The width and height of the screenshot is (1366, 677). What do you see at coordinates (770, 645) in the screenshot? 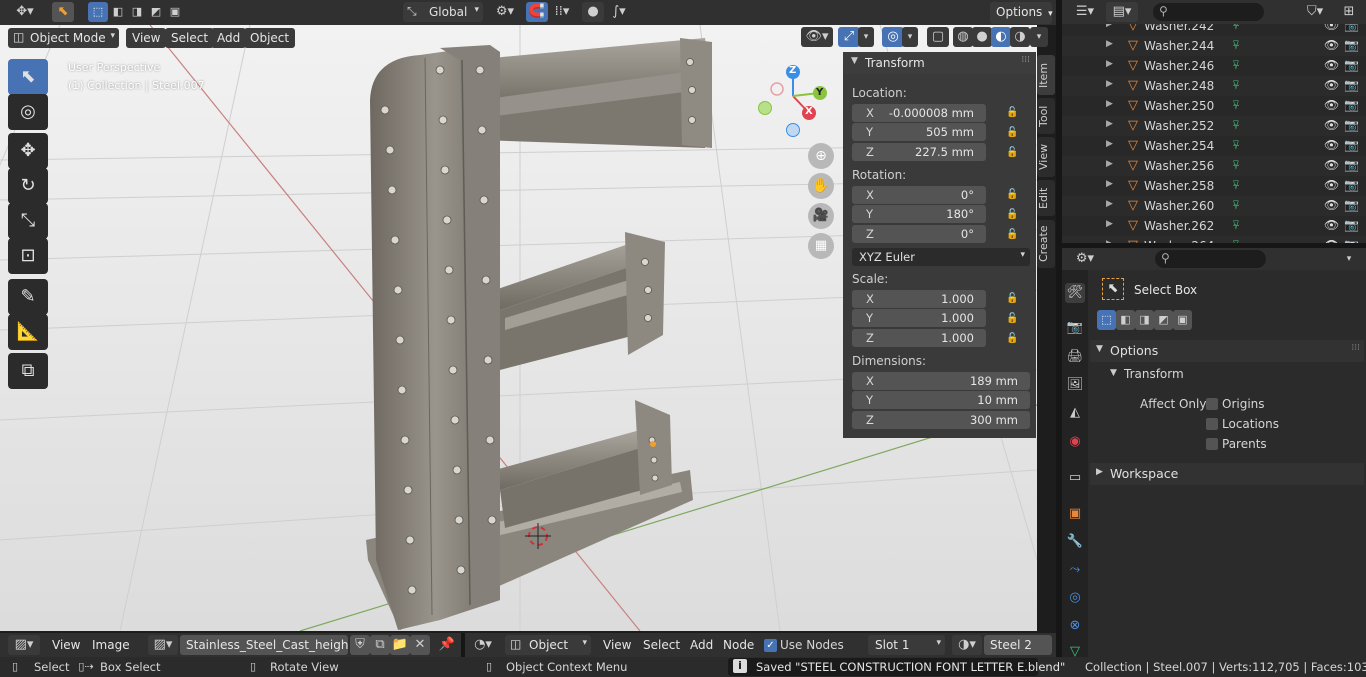
I see `use-nodes-checkbox: ✓` at bounding box center [770, 645].